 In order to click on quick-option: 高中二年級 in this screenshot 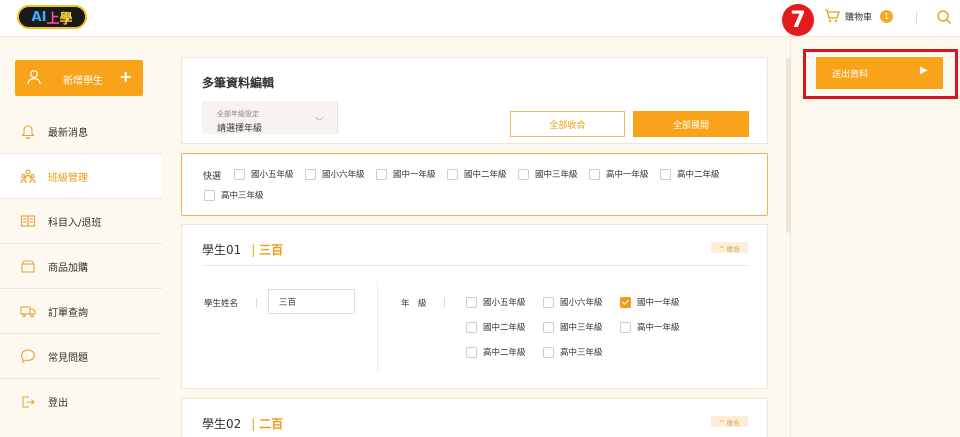, I will do `click(690, 174)`.